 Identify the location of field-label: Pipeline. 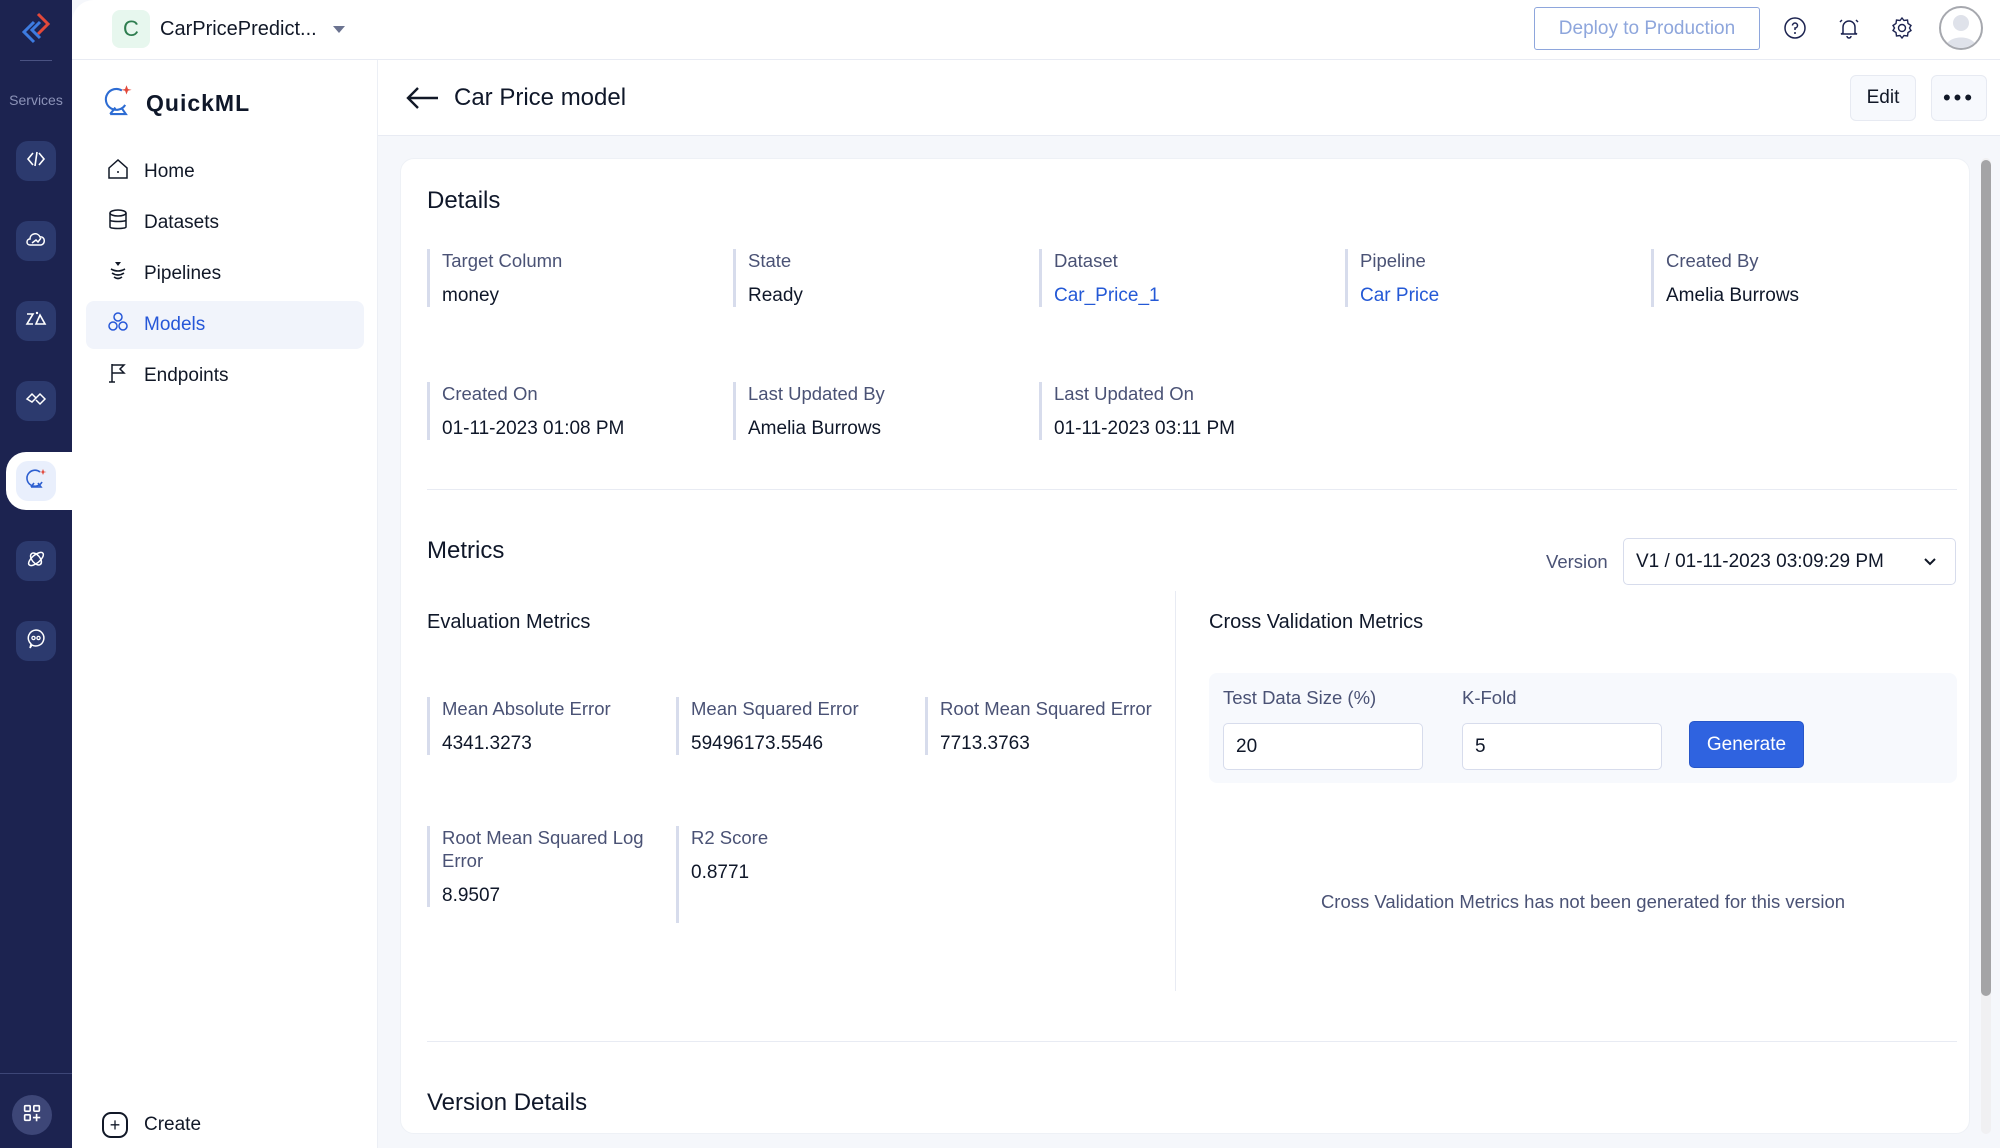
(1393, 260).